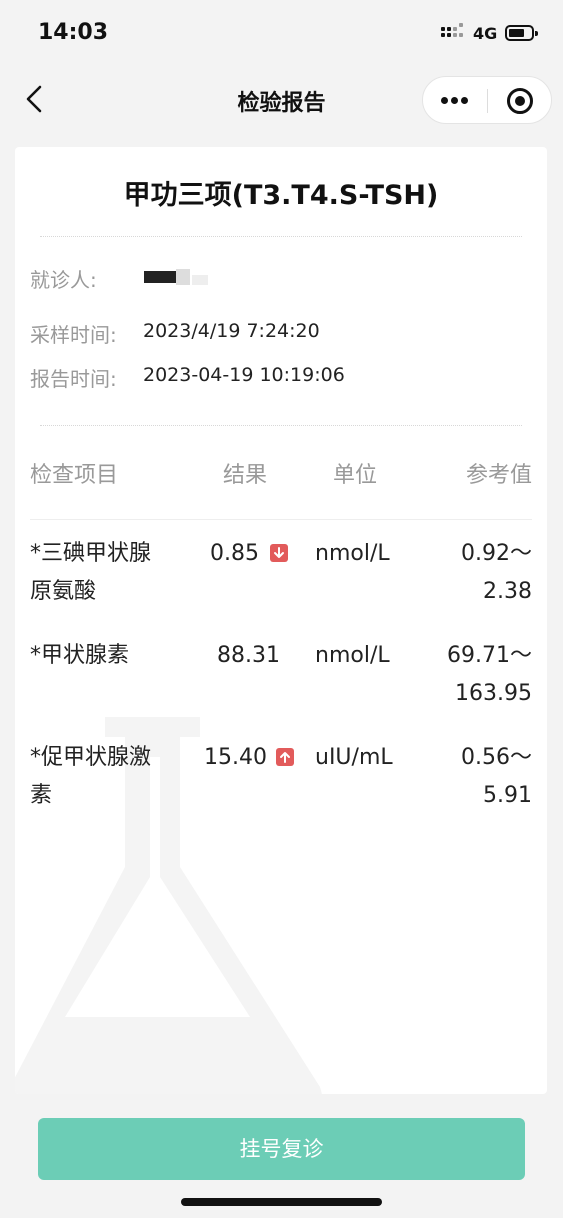 Image resolution: width=563 pixels, height=1218 pixels. Describe the element at coordinates (91, 757) in the screenshot. I see `row-name-line1: *促甲状腺激` at that location.